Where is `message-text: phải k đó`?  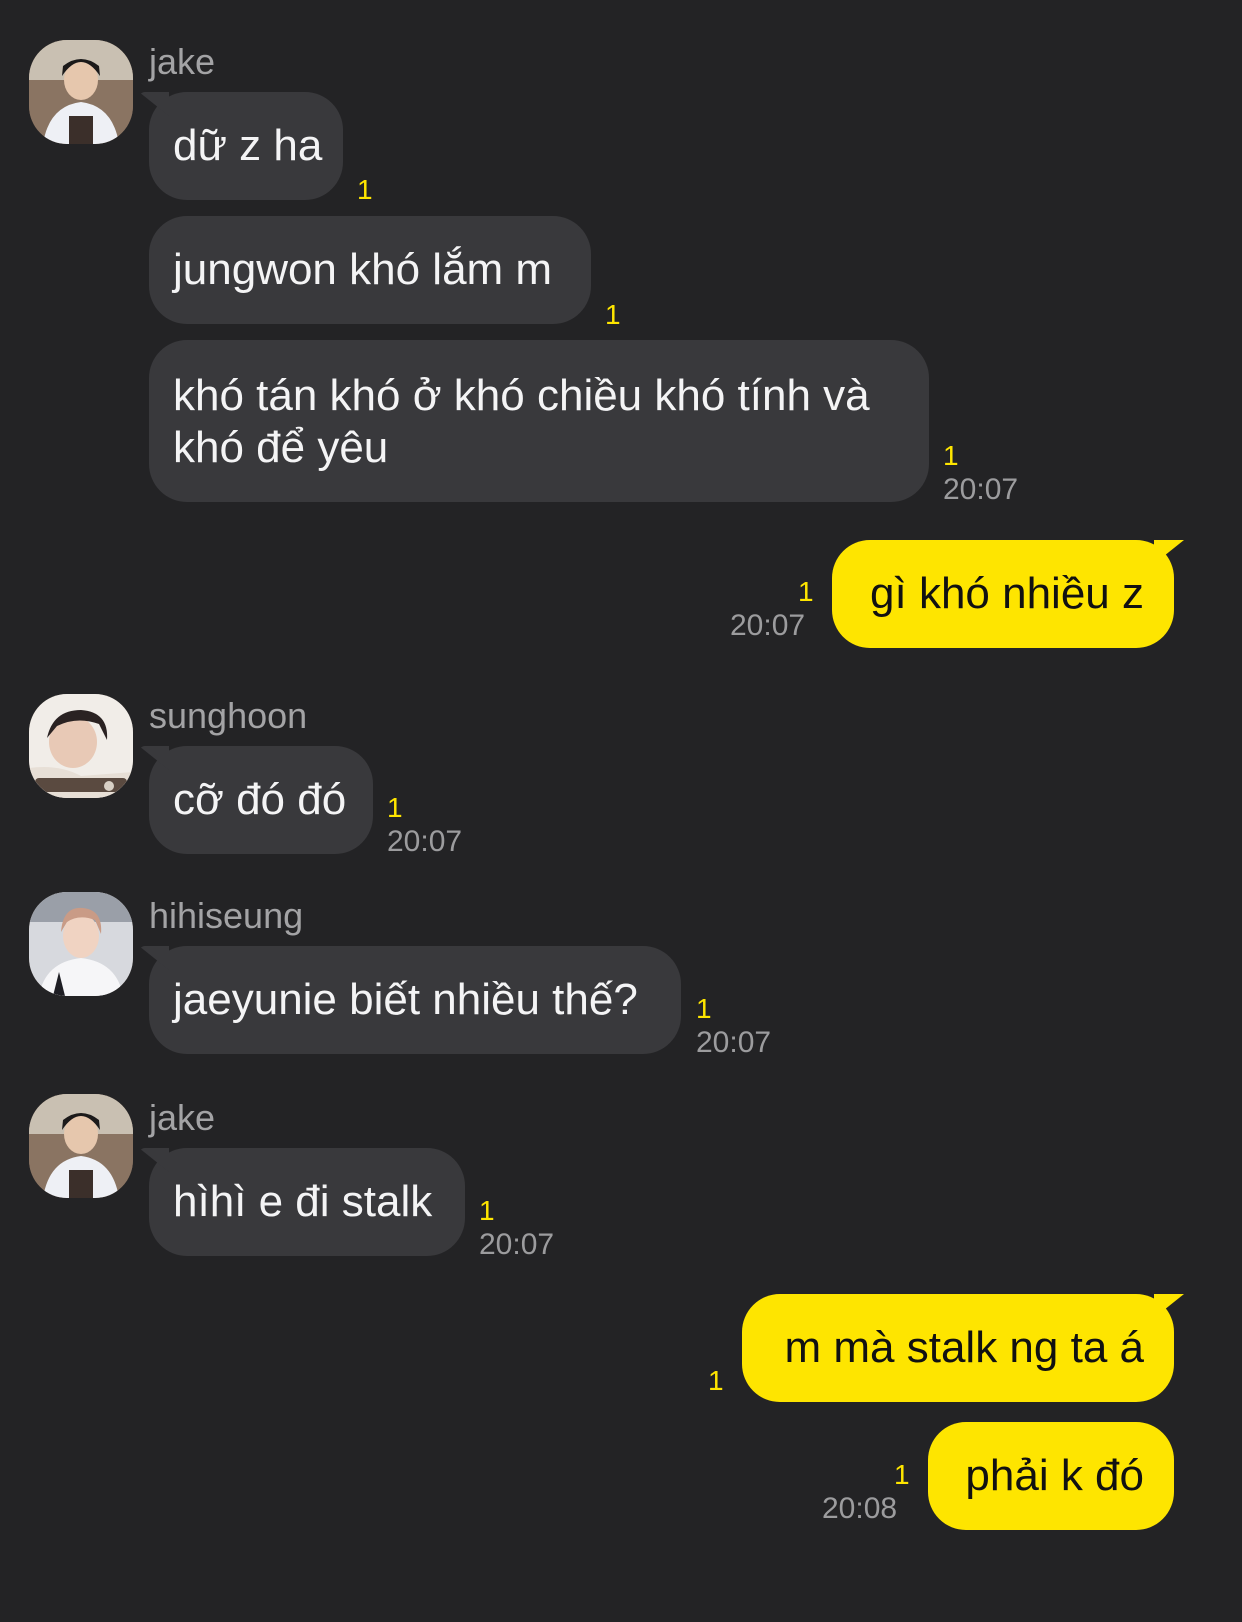 message-text: phải k đó is located at coordinates (1054, 1475).